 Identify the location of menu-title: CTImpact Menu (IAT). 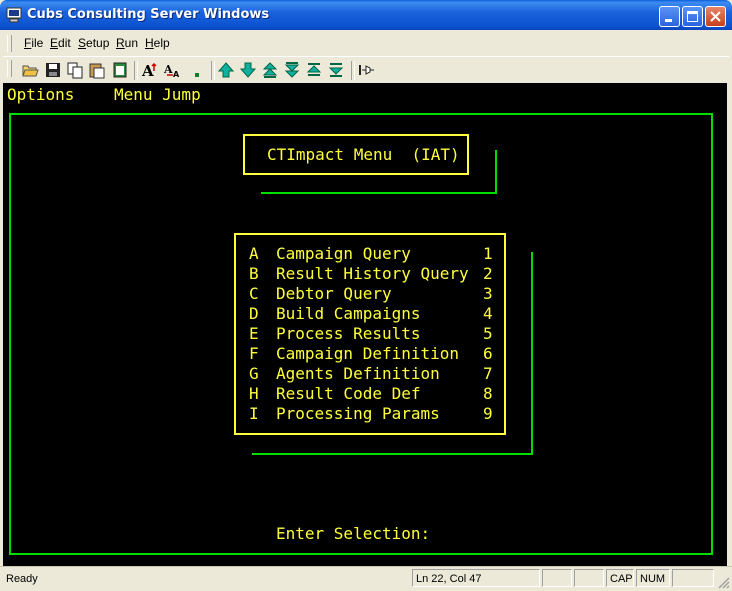
(363, 154).